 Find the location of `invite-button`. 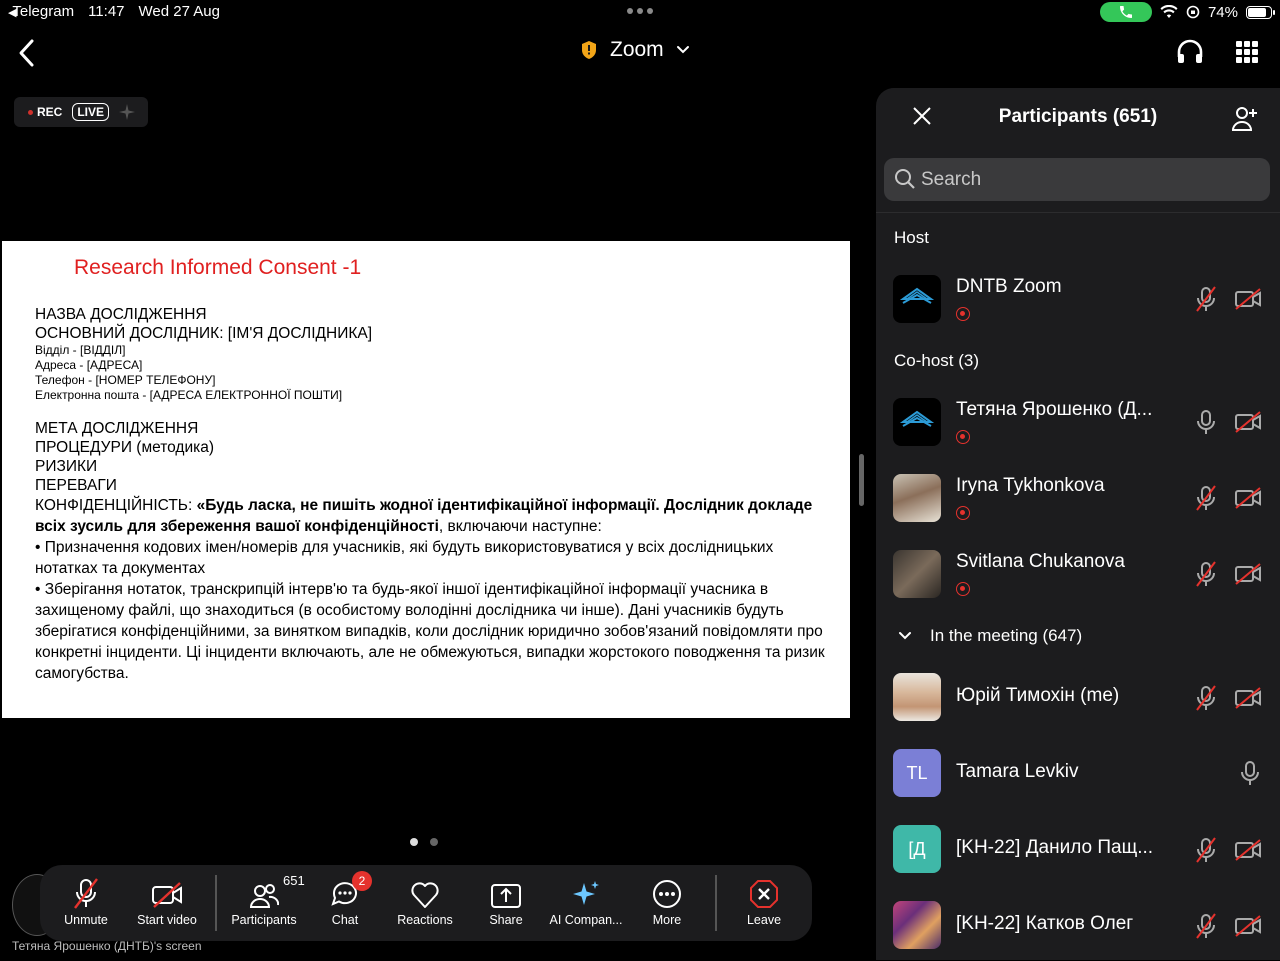

invite-button is located at coordinates (1245, 120).